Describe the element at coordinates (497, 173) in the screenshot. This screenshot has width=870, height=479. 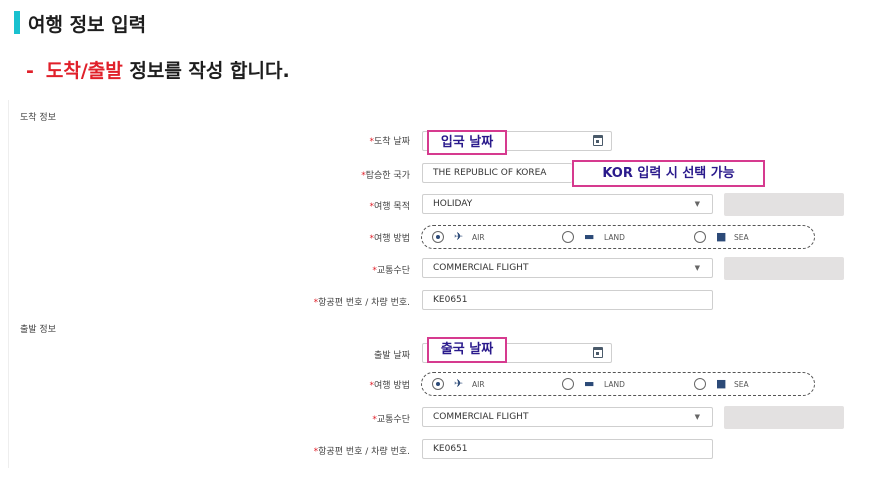
I see `country-input: THE REPUBLIC OF KOREA` at that location.